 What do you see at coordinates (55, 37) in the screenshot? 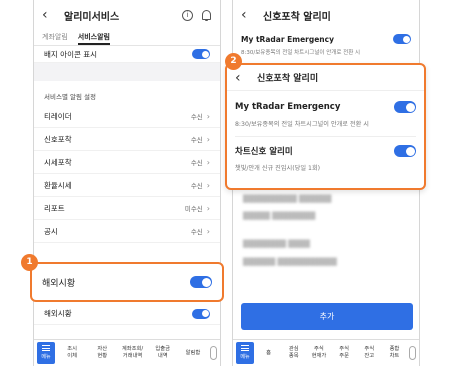
I see `tab-account-alert: 계좌알림` at bounding box center [55, 37].